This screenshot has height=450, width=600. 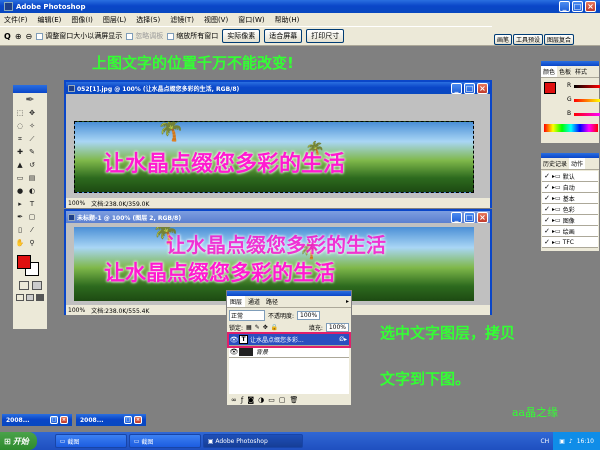 What do you see at coordinates (559, 39) in the screenshot?
I see `palette-tab-layer-comps: 图层复合` at bounding box center [559, 39].